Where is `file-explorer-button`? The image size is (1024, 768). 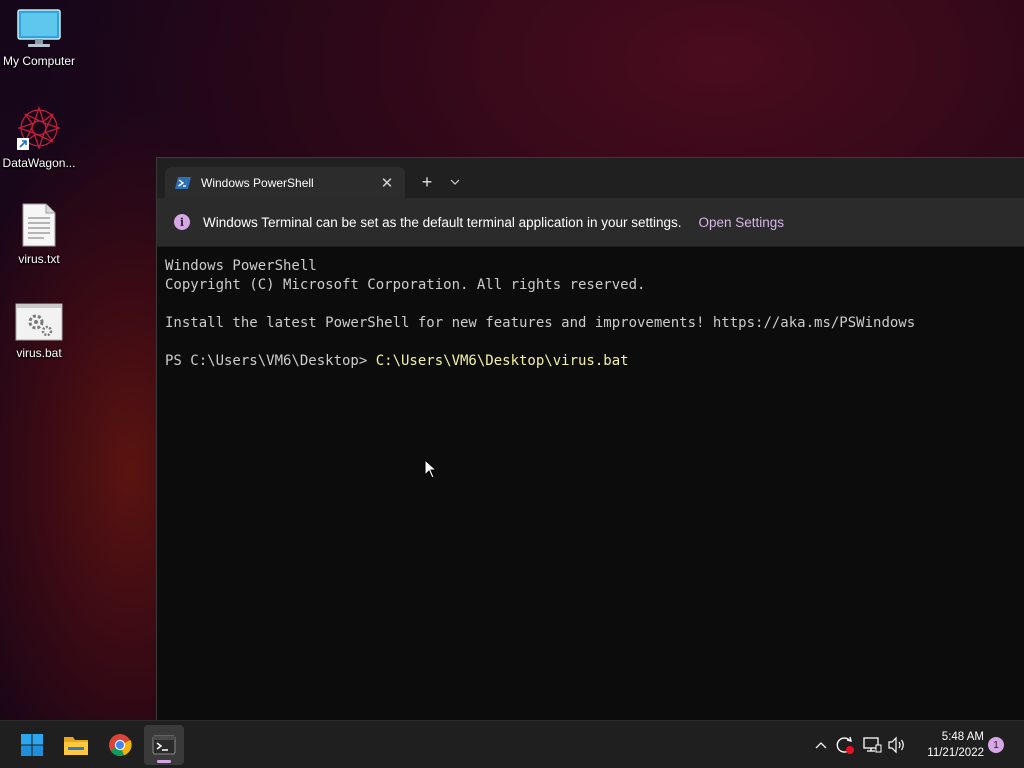
file-explorer-button is located at coordinates (76, 745).